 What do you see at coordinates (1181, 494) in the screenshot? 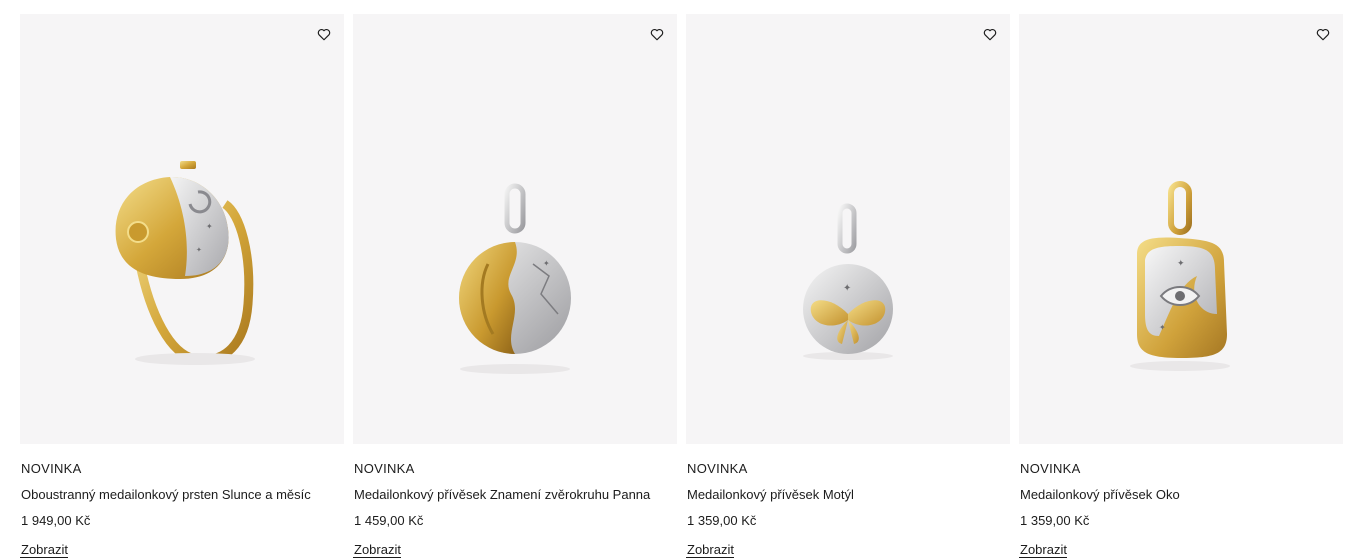
I see `product-name: Medailonkový přívěsek Oko` at bounding box center [1181, 494].